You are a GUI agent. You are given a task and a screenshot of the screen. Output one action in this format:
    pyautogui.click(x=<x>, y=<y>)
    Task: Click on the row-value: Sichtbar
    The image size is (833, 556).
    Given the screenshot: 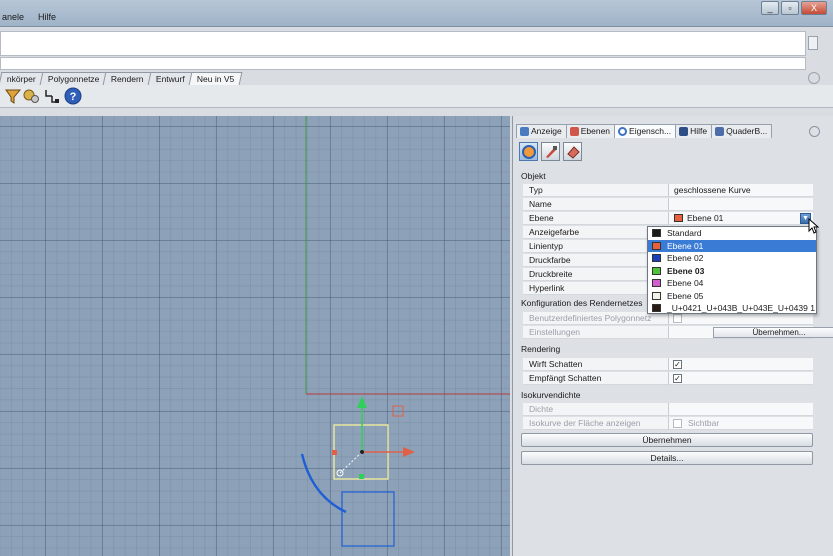 What is the action you would take?
    pyautogui.click(x=741, y=423)
    